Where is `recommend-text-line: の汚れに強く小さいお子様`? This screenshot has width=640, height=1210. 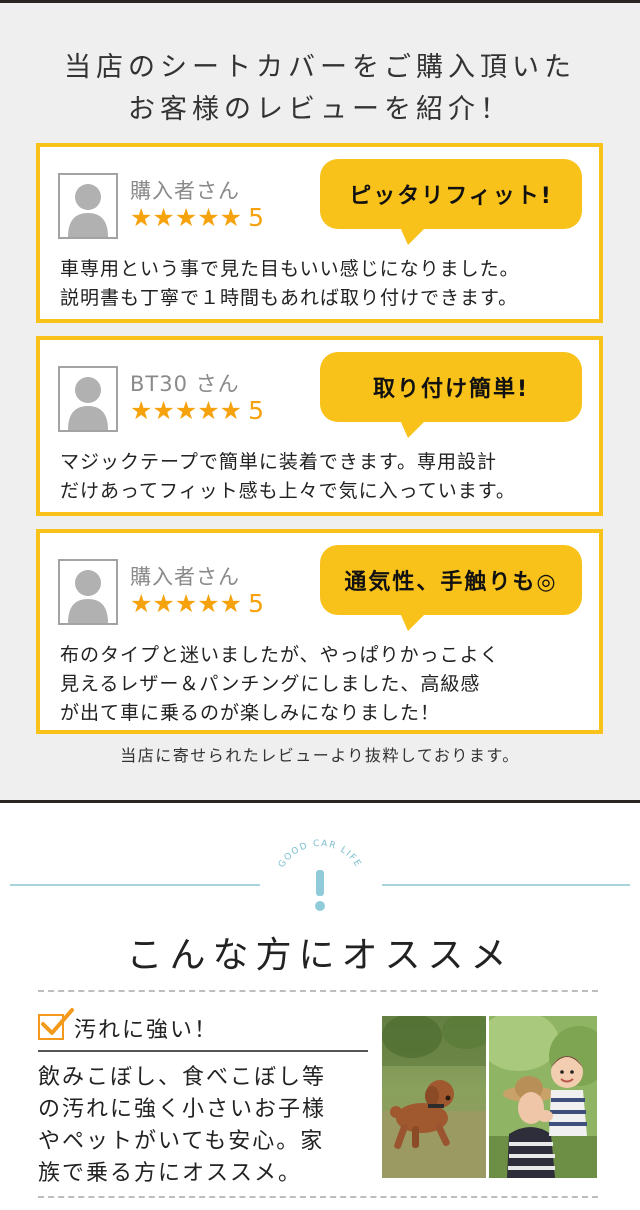 recommend-text-line: の汚れに強く小さいお子様 is located at coordinates (182, 1109).